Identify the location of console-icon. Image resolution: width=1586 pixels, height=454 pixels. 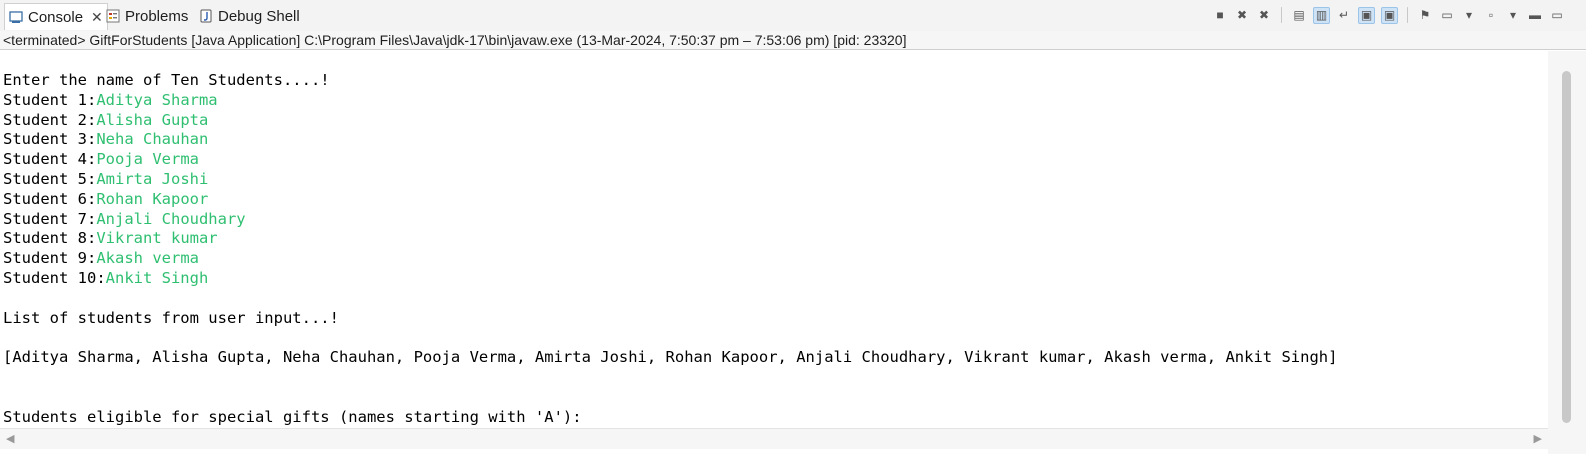
(16, 17).